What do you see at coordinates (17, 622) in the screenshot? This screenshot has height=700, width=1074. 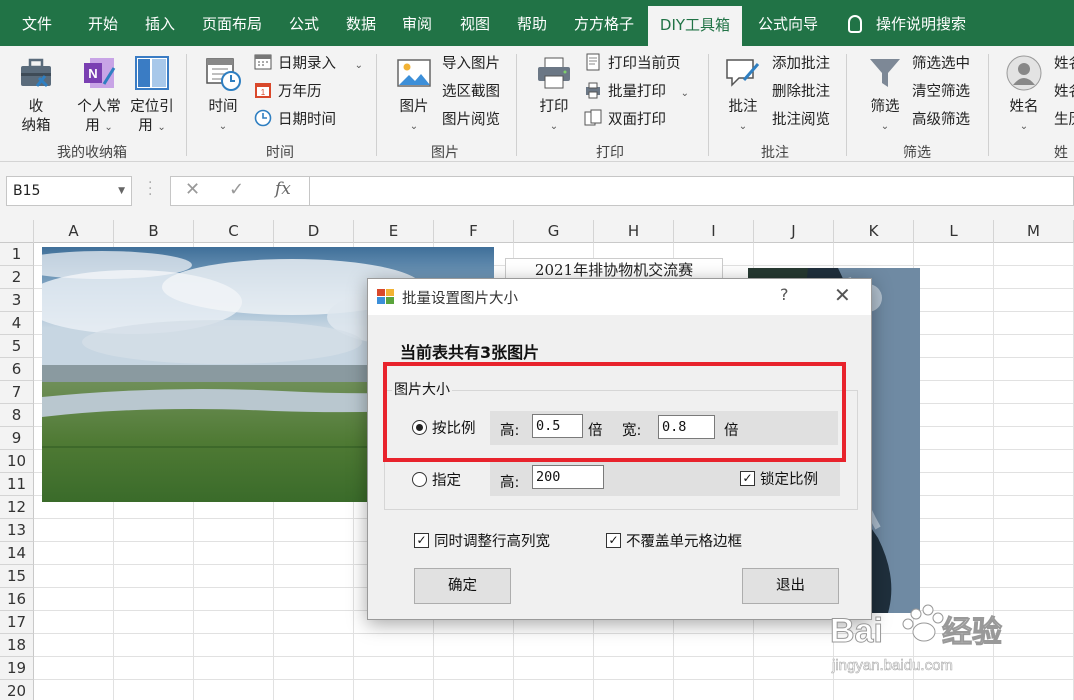 I see `row-header-17: 17` at bounding box center [17, 622].